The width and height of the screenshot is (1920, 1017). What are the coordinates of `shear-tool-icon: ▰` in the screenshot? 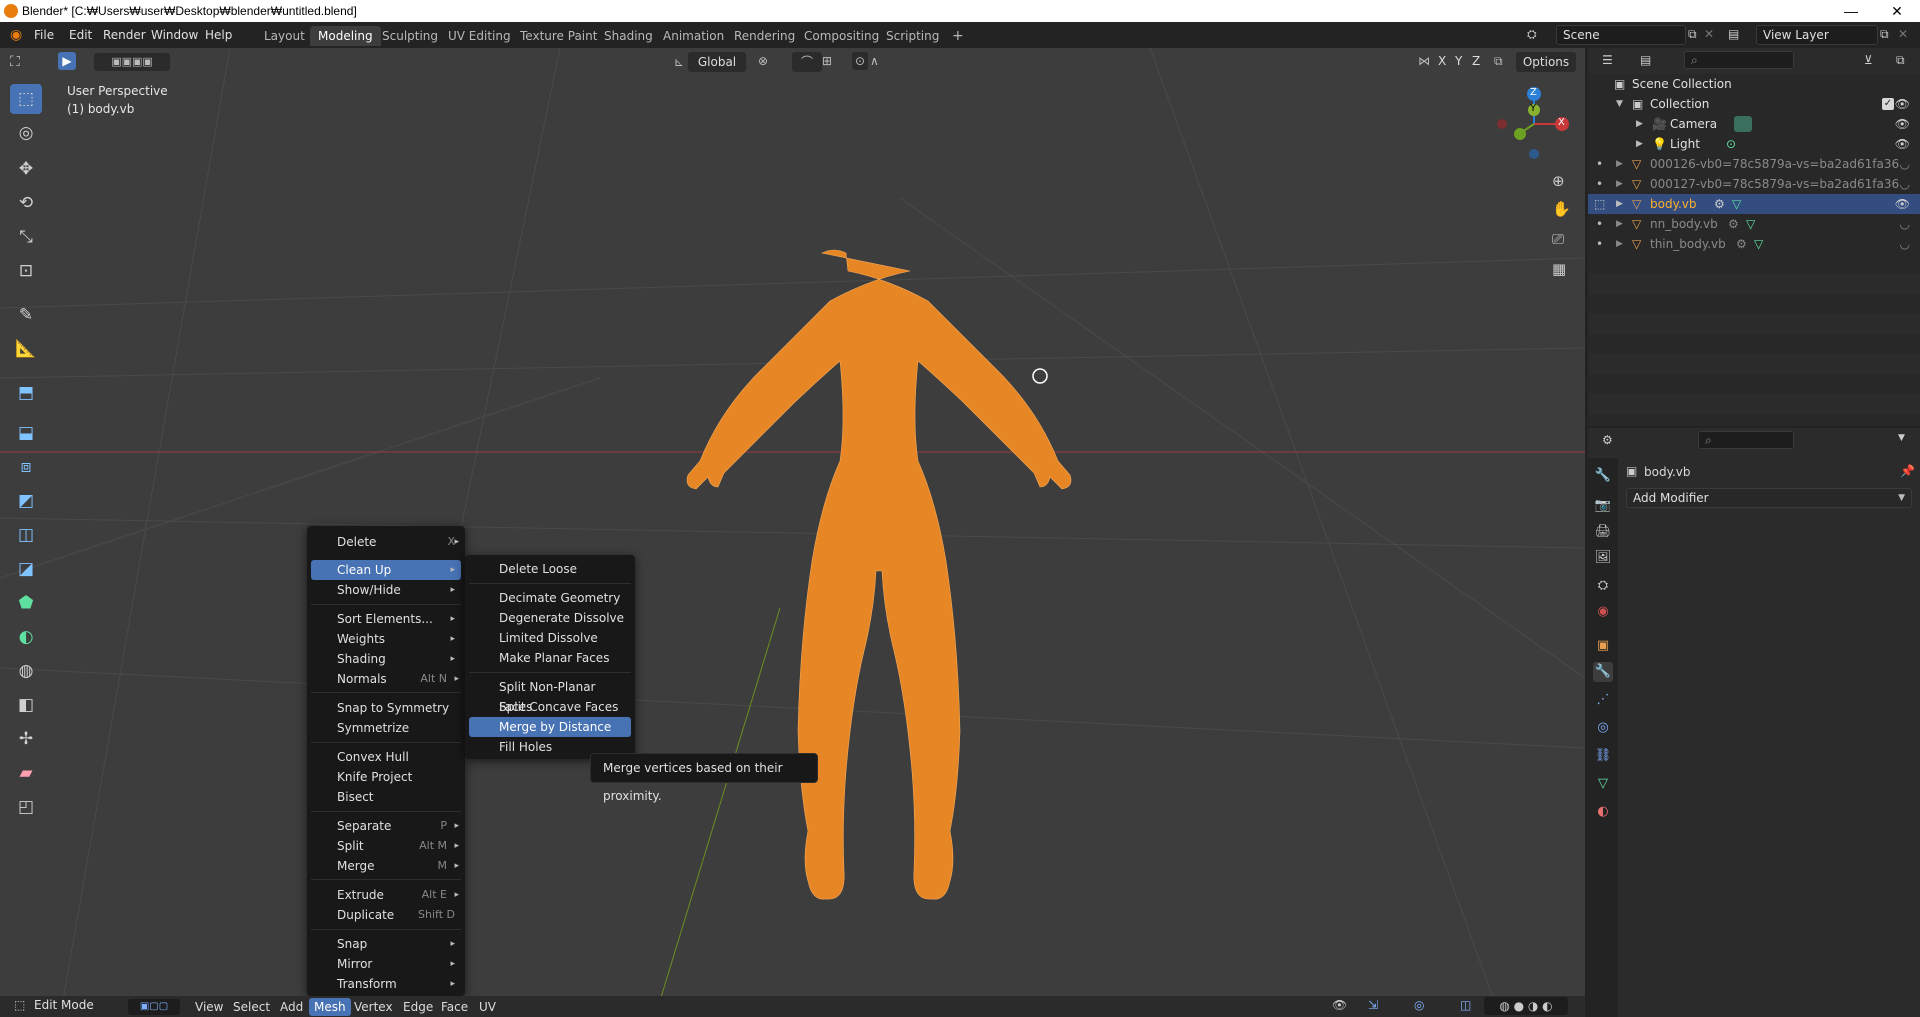 It's located at (26, 773).